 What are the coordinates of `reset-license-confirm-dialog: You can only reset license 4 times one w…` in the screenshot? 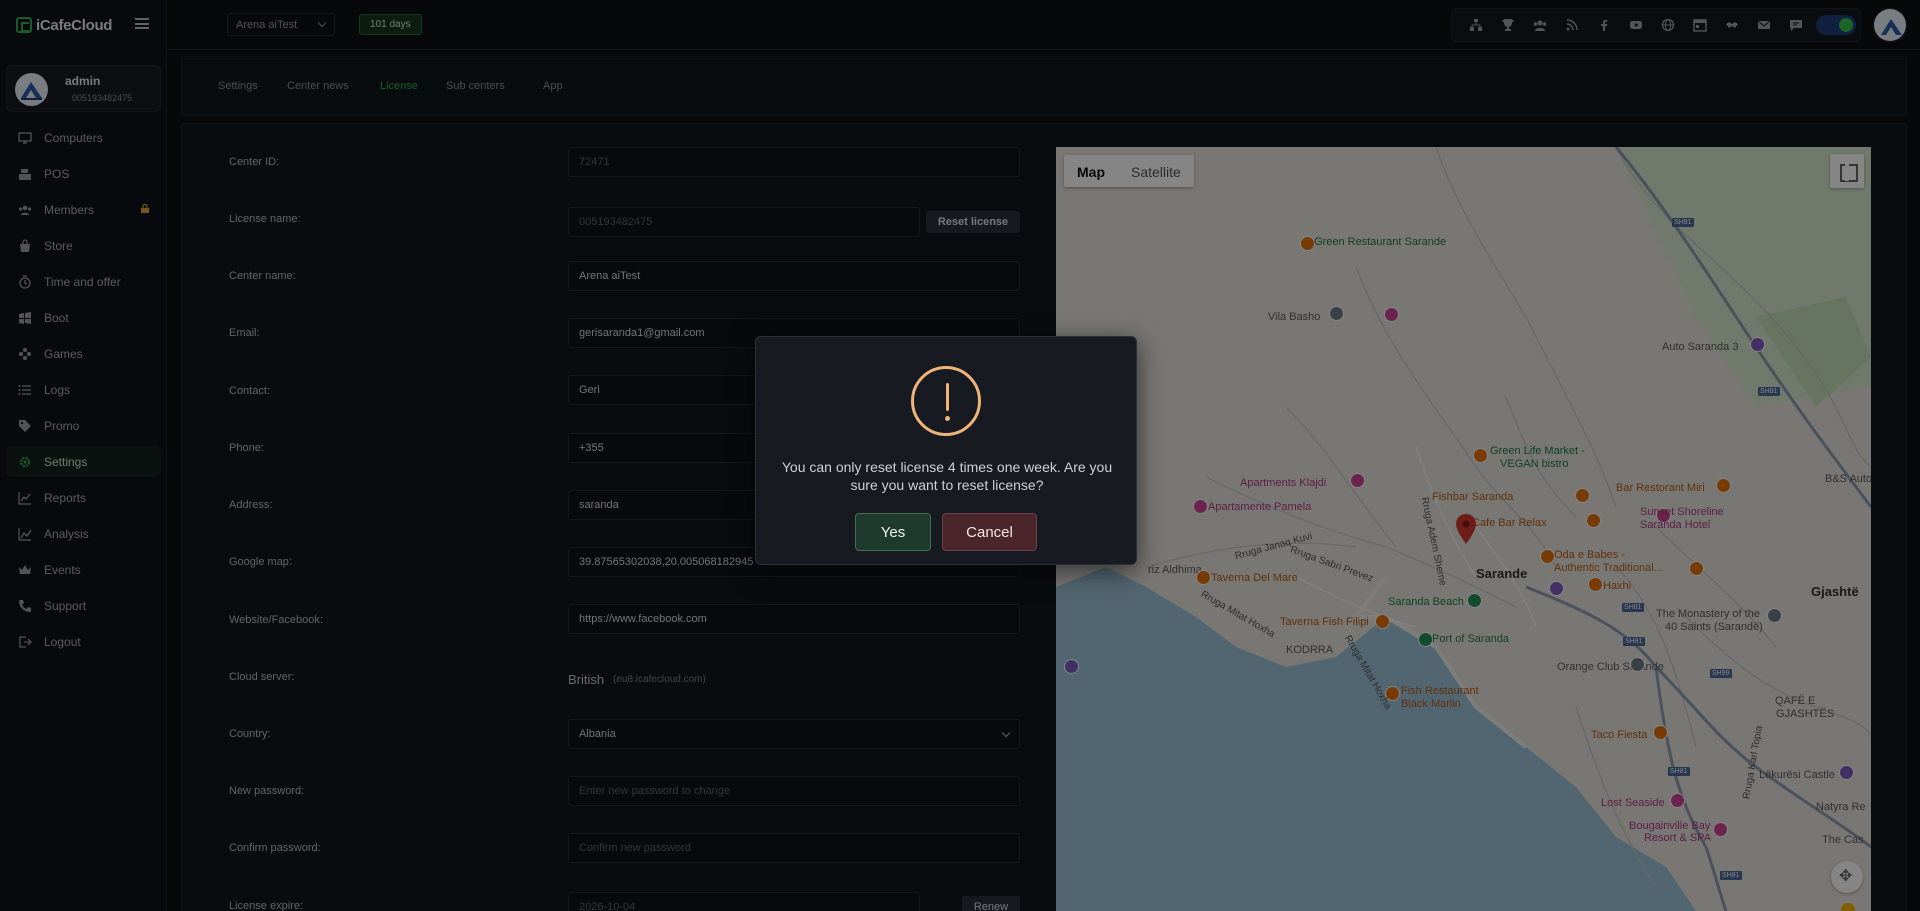 It's located at (946, 450).